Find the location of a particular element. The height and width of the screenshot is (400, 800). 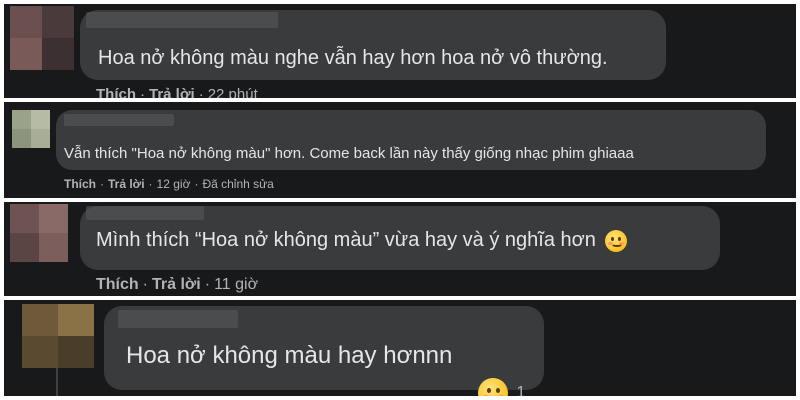

reaction-summary: 1 is located at coordinates (501, 387).